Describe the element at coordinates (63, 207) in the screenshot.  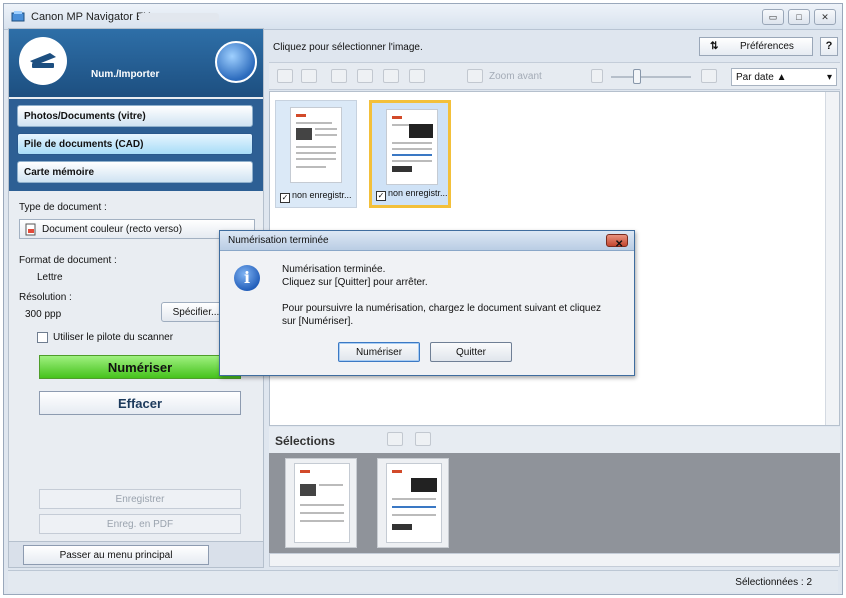
I see `doc-type-label: Type de document :` at that location.